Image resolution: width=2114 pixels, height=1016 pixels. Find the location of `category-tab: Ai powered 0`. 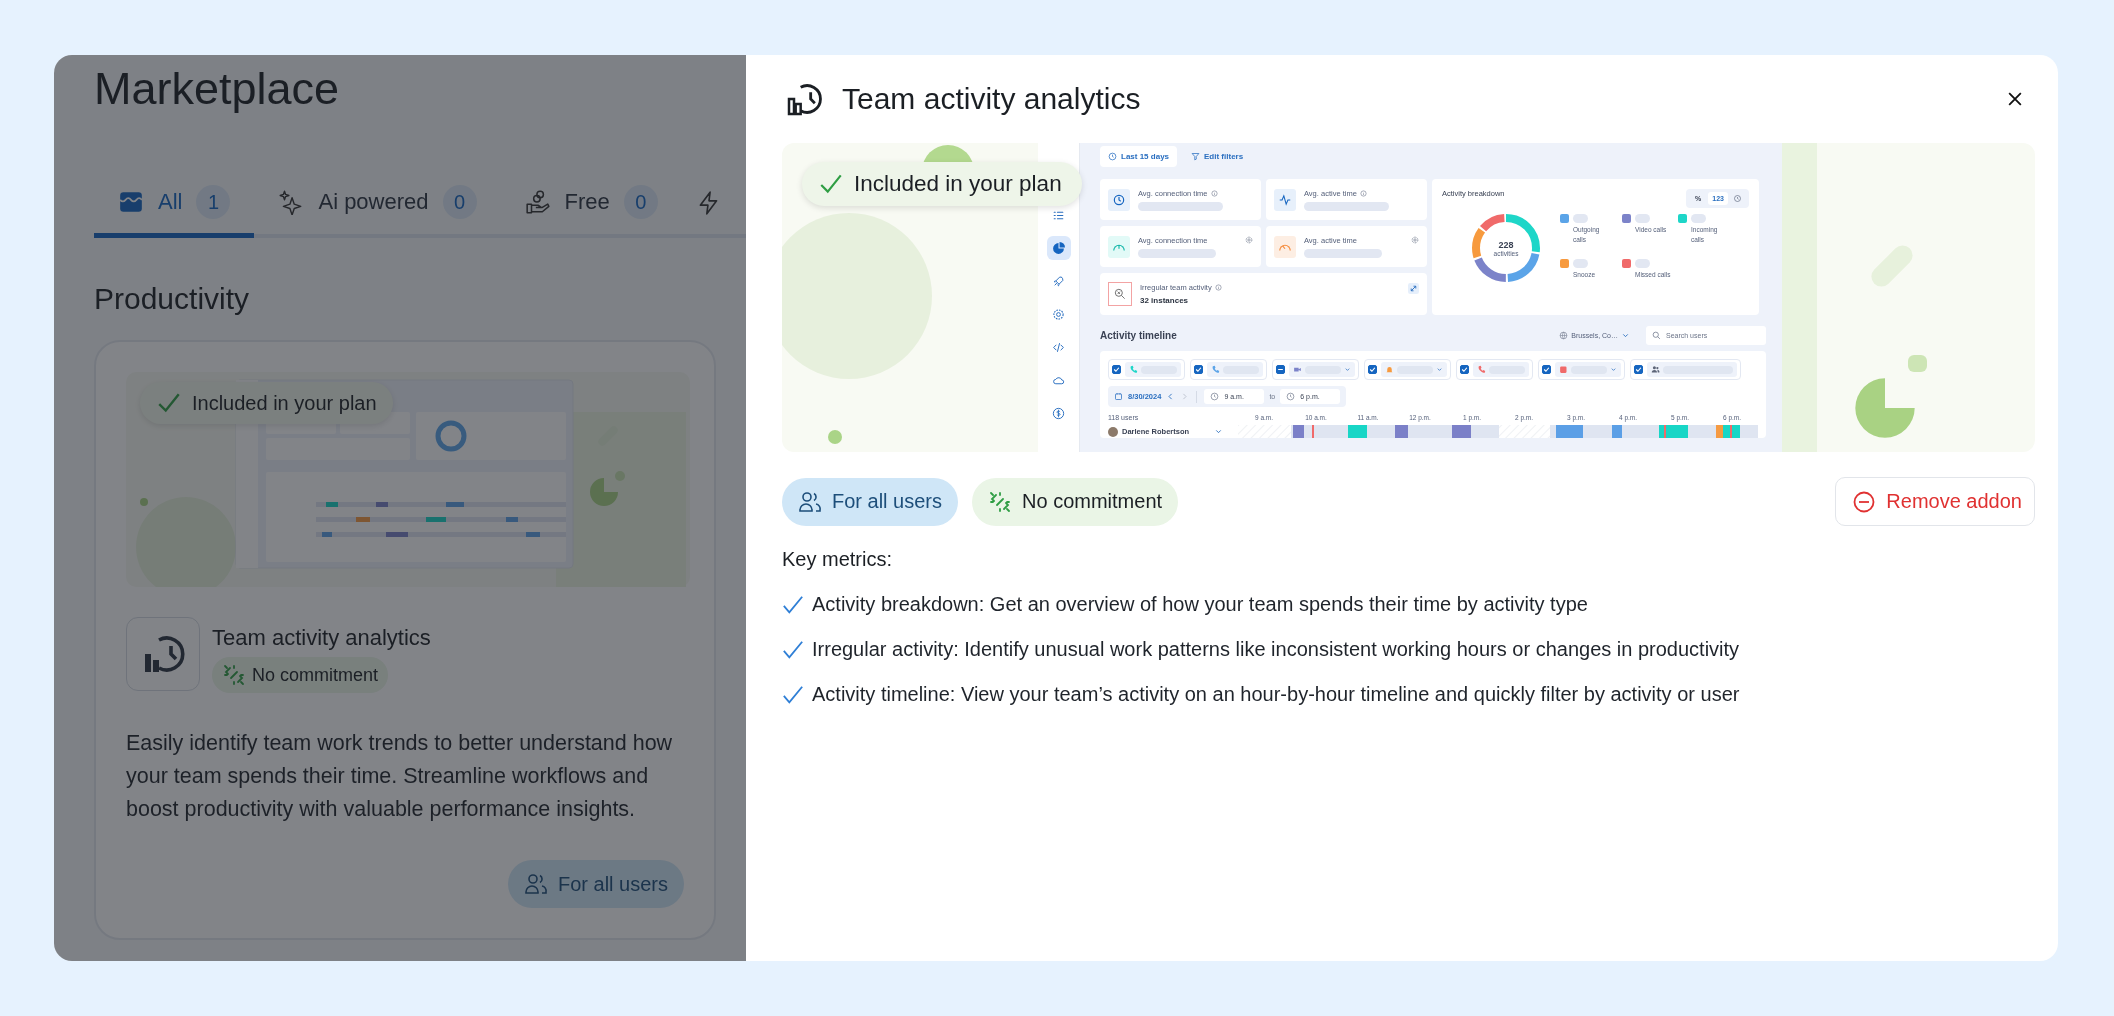

category-tab: Ai powered 0 is located at coordinates (377, 211).